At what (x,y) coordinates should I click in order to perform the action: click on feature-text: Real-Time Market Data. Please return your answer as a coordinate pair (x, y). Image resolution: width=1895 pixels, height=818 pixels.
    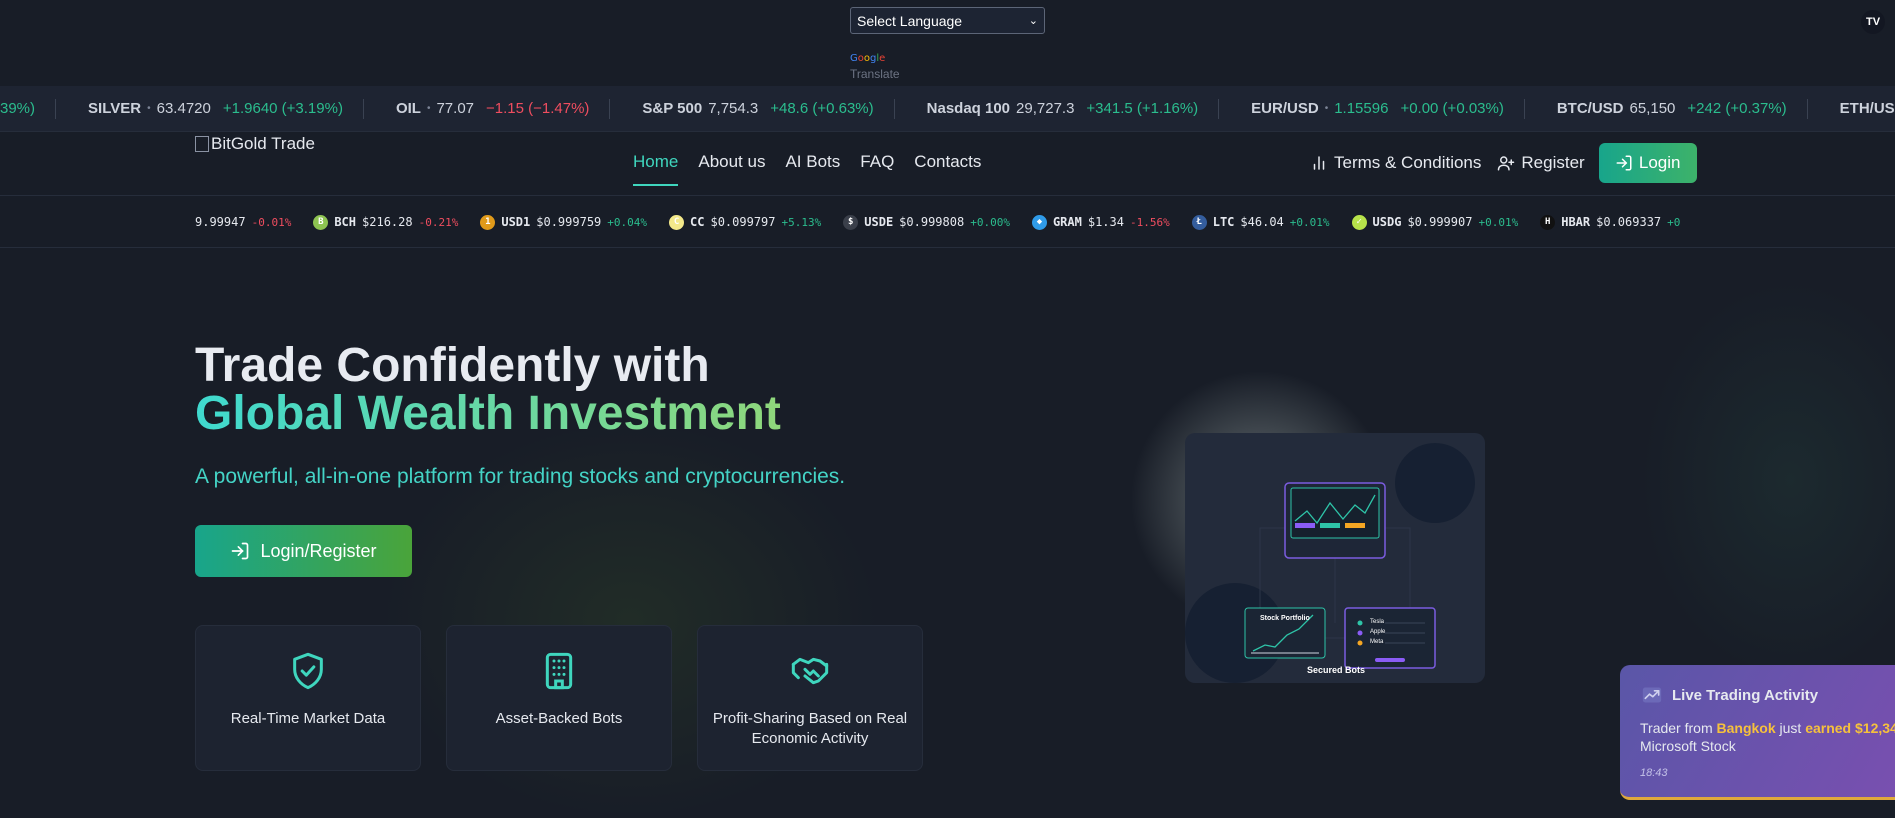
    Looking at the image, I should click on (308, 718).